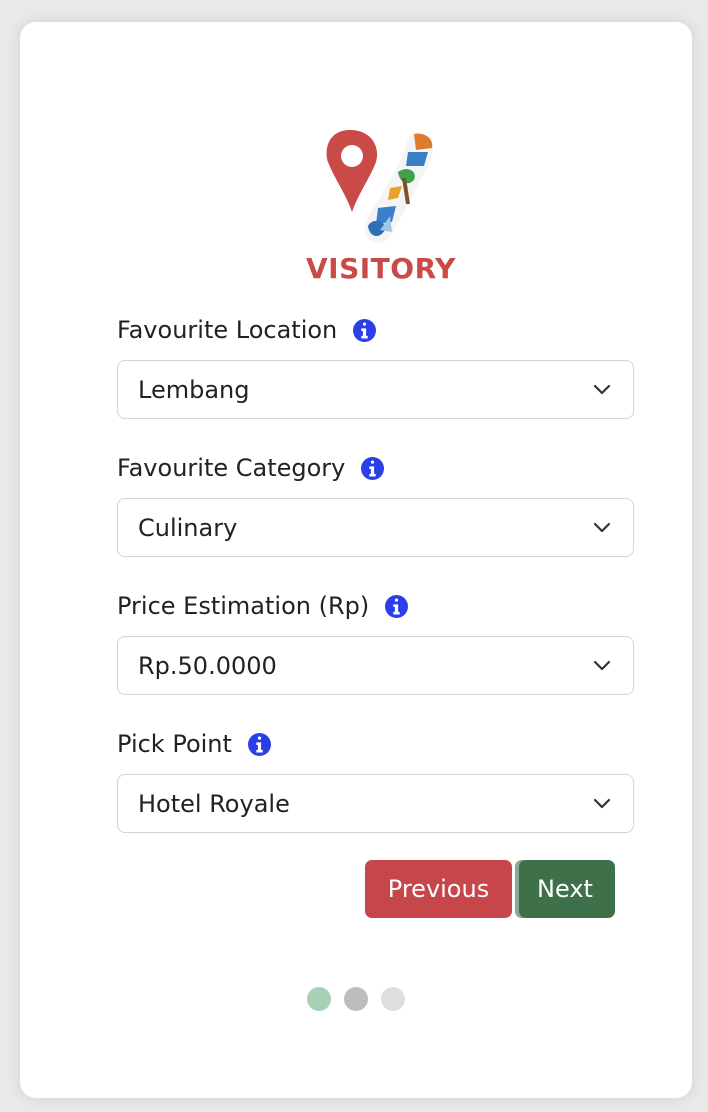  What do you see at coordinates (375, 665) in the screenshot?
I see `price-estimation-select: Rp.50.0000` at bounding box center [375, 665].